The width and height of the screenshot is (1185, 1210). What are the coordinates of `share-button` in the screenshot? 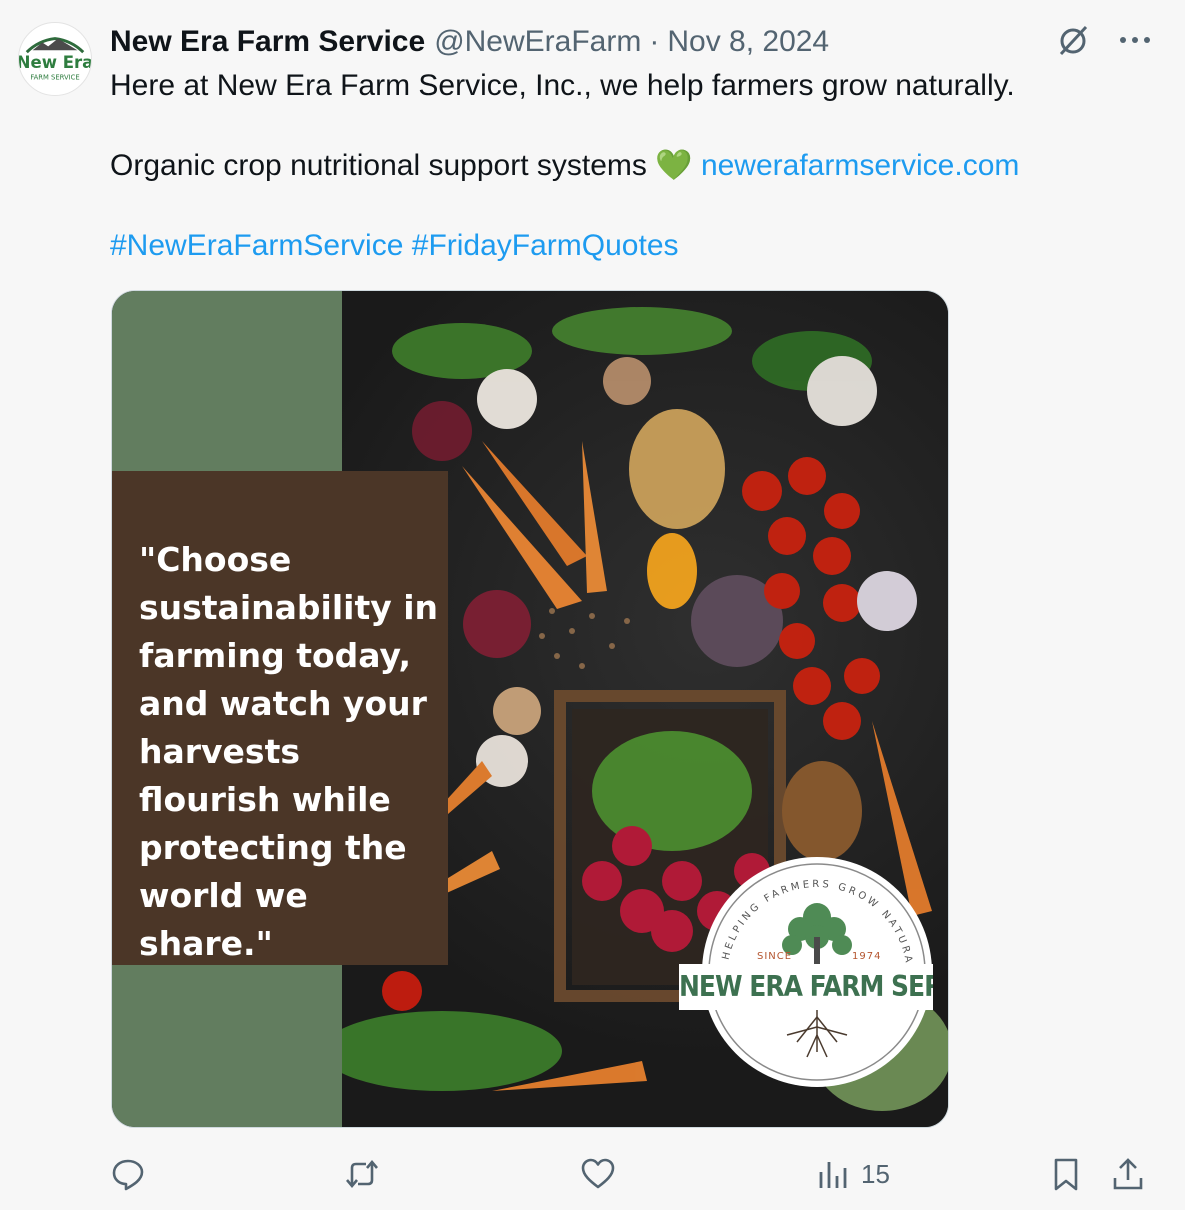 It's located at (1128, 1174).